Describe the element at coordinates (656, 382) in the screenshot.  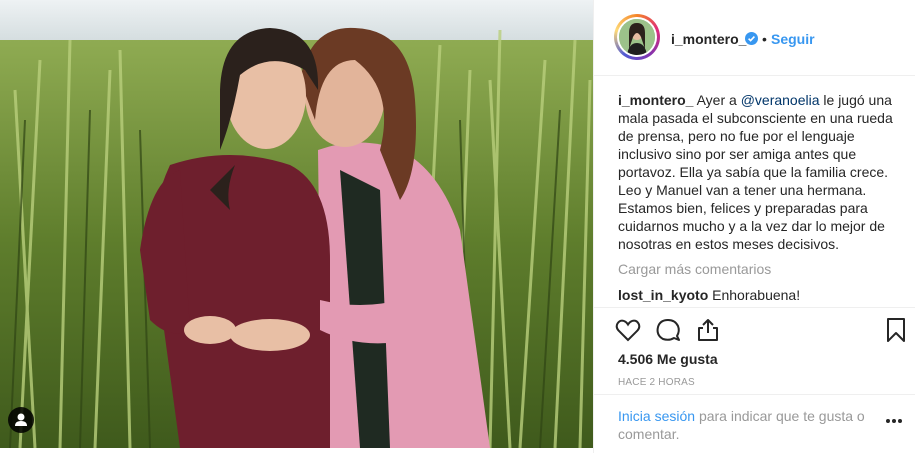
I see `post-timestamp: HACE 2 HORAS` at that location.